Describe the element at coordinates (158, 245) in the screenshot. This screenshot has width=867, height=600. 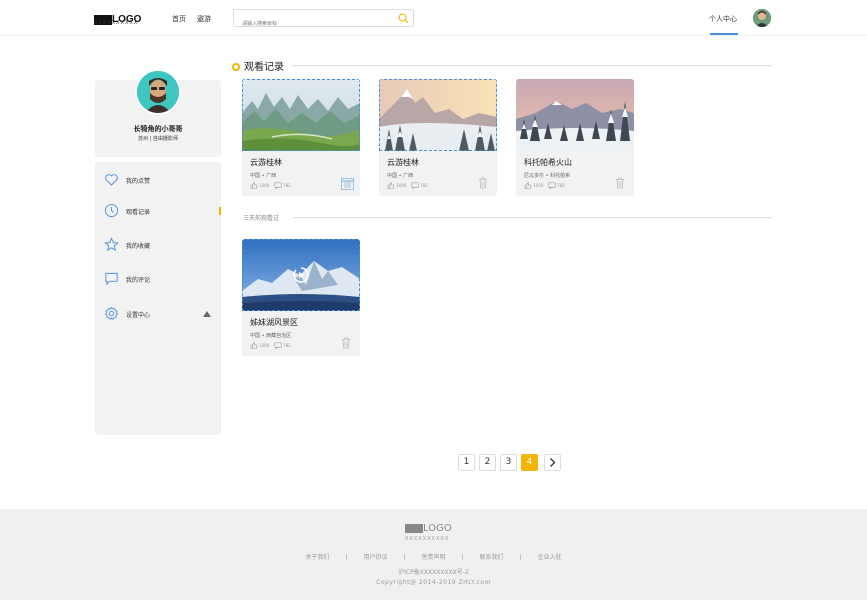
I see `sidebar-item-favorites: 我的收藏` at that location.